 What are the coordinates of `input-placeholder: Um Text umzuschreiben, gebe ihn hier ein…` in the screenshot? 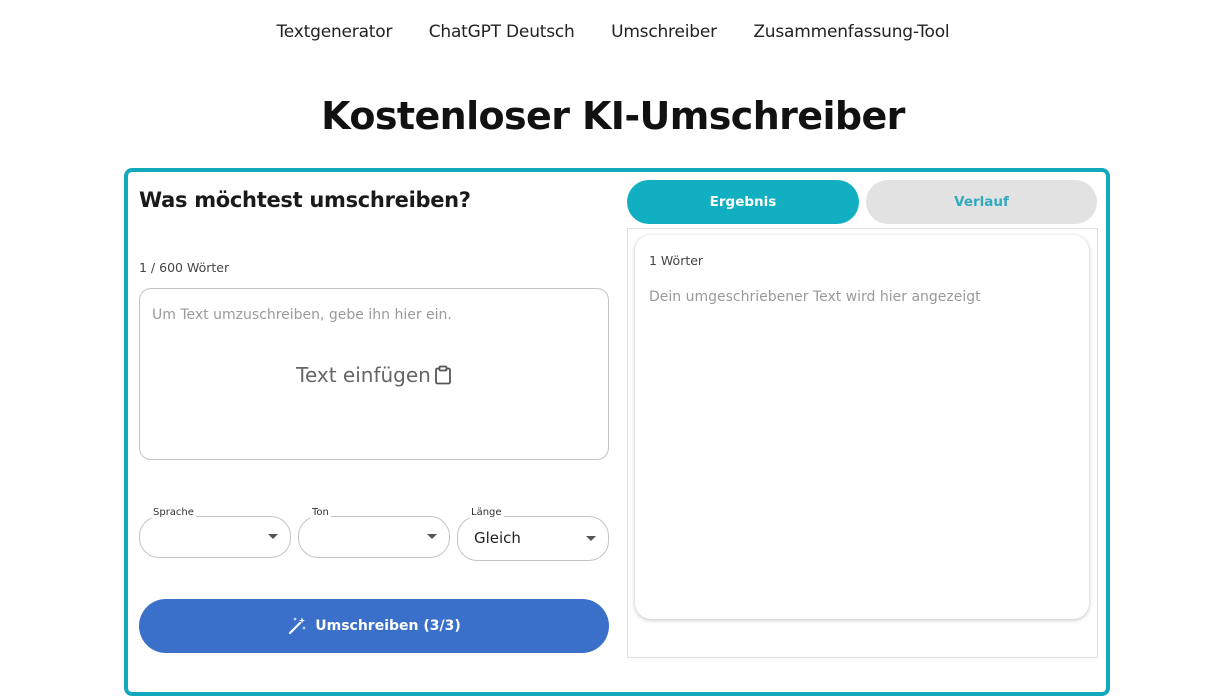 It's located at (302, 315).